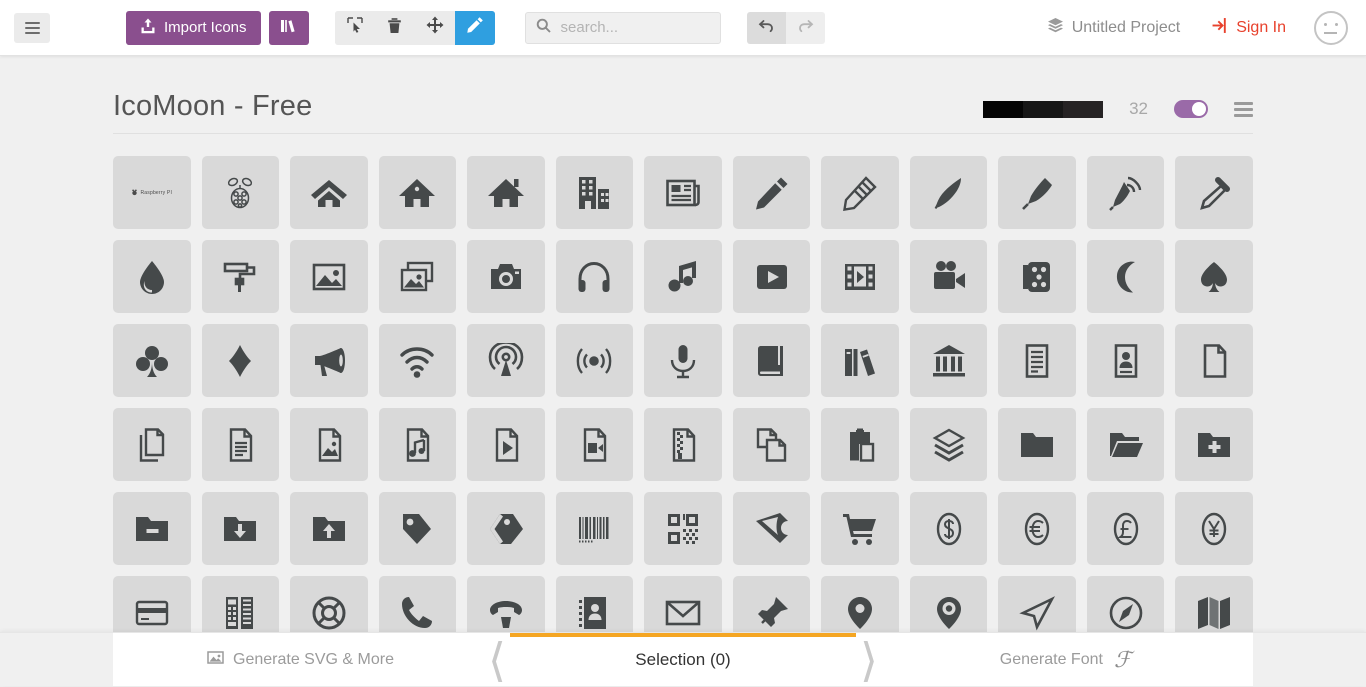  Describe the element at coordinates (395, 28) in the screenshot. I see `delete-tool-button` at that location.